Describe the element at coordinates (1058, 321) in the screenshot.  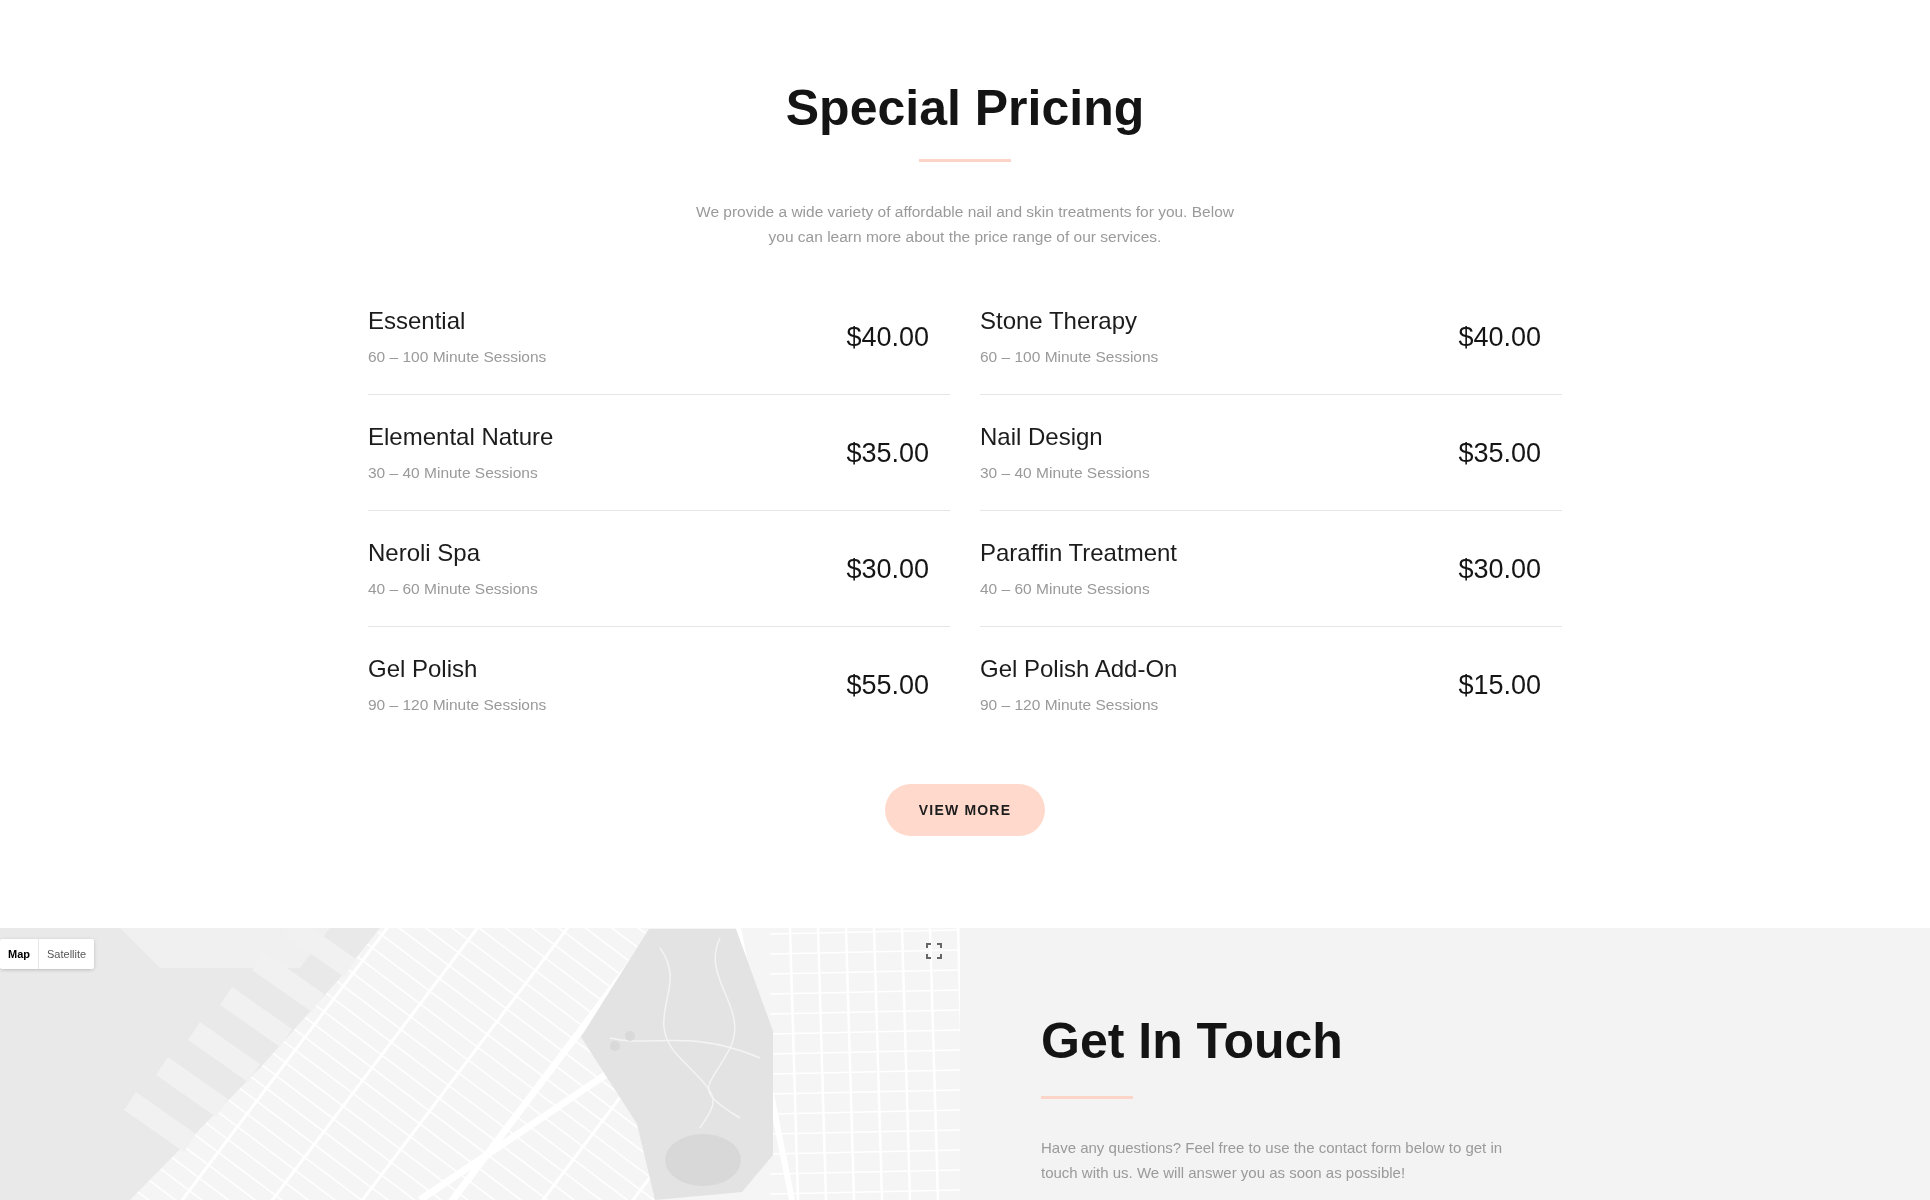
I see `service-name: Stone Therapy` at that location.